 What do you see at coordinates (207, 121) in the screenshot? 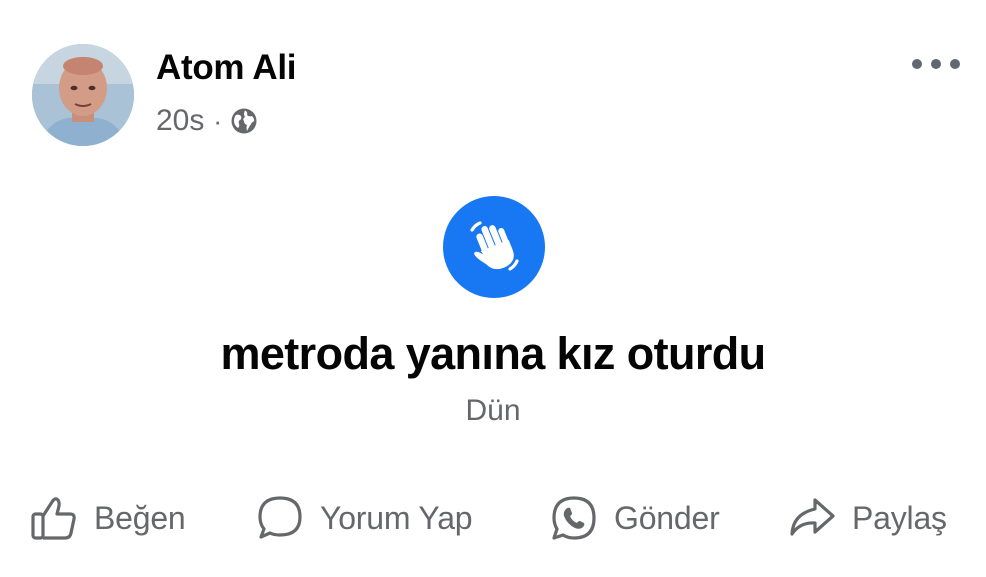
I see `post-meta: 20s ·` at bounding box center [207, 121].